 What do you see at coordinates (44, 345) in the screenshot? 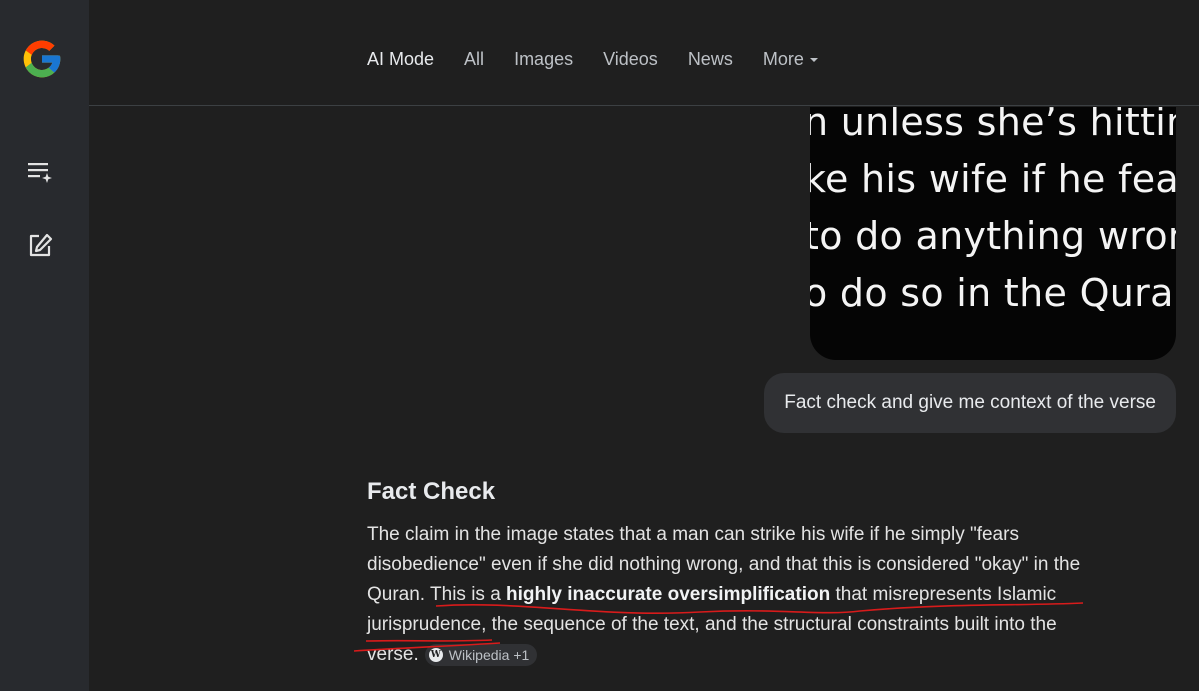
I see `sidebar` at bounding box center [44, 345].